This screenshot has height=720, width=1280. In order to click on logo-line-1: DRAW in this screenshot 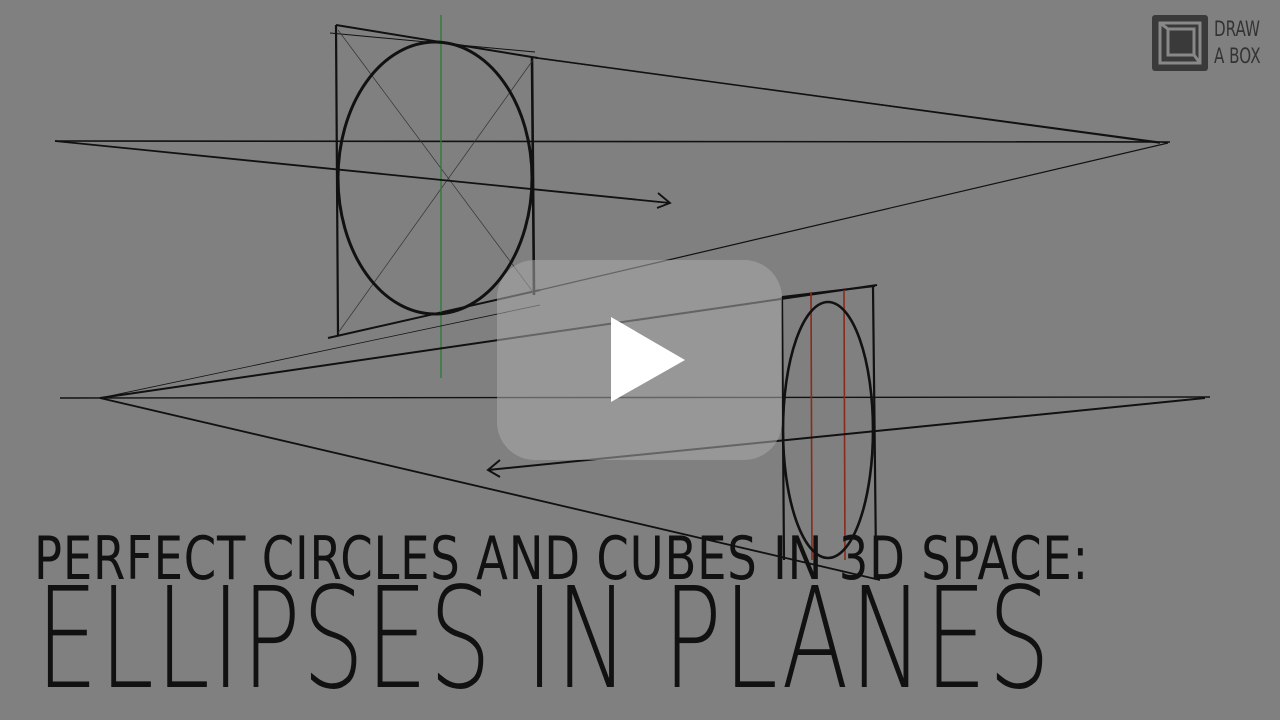, I will do `click(1237, 29)`.